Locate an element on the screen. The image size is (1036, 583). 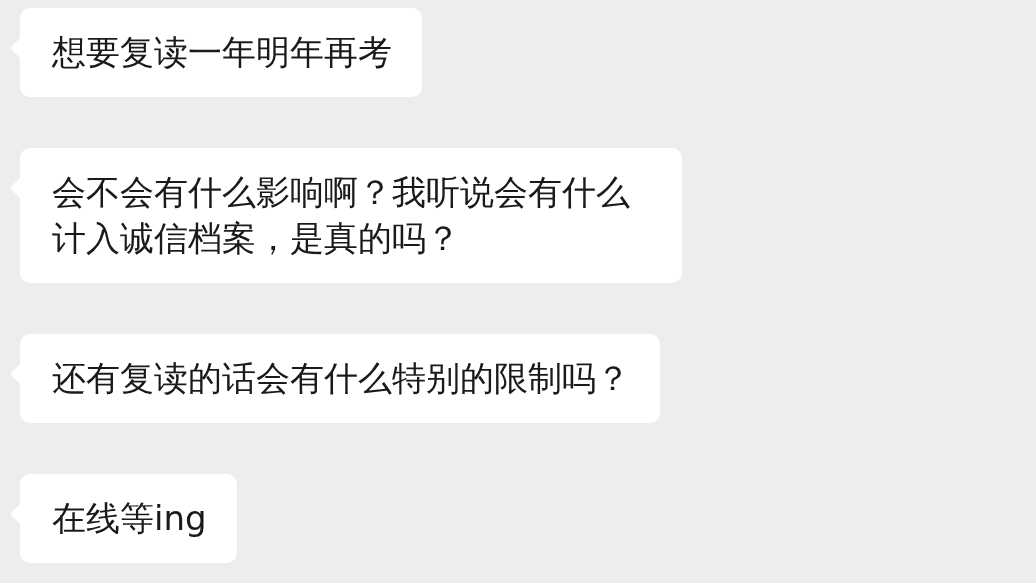
message-bubble: 在线等ing is located at coordinates (128, 518).